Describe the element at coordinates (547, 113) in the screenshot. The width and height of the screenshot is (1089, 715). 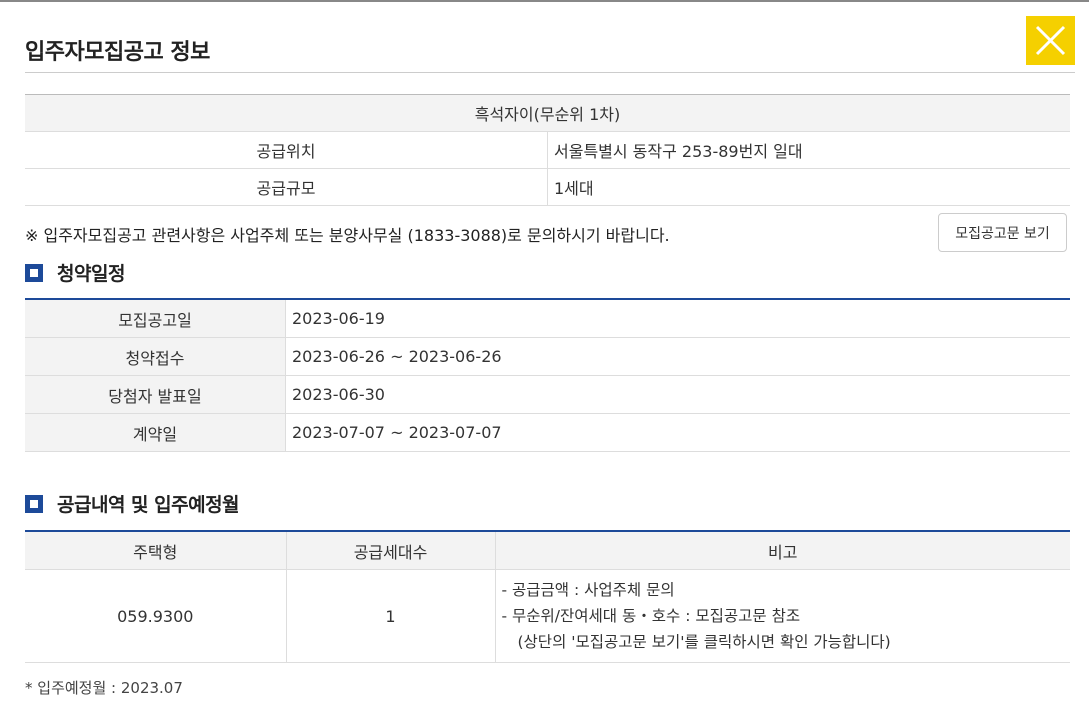
I see `complex-name: 흑석자이(무순위 1차)` at that location.